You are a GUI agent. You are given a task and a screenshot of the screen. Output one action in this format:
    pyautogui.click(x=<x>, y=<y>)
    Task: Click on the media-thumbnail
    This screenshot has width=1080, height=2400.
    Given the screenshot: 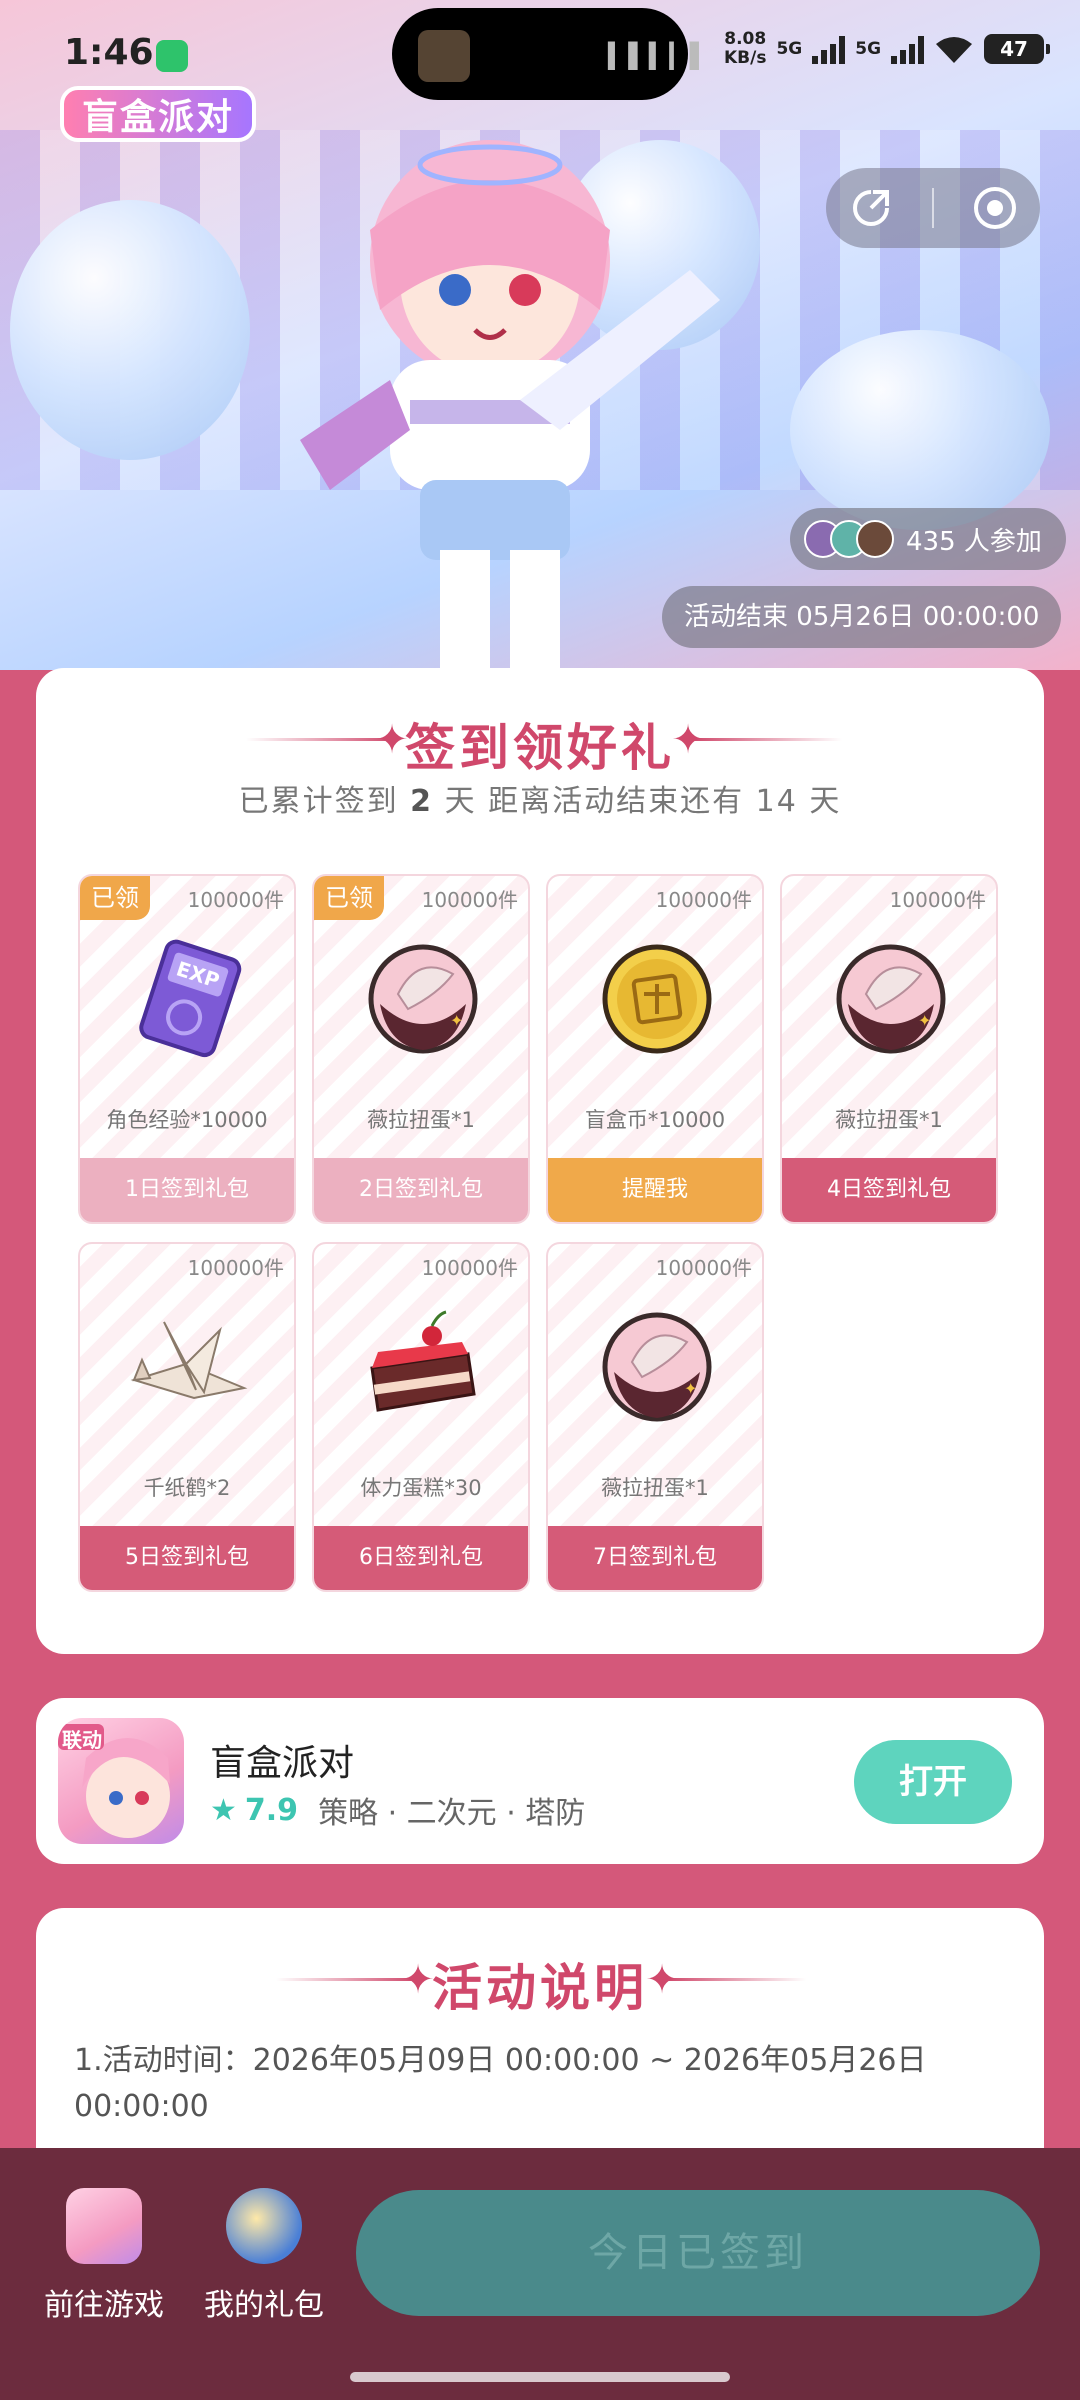 What is the action you would take?
    pyautogui.click(x=444, y=56)
    